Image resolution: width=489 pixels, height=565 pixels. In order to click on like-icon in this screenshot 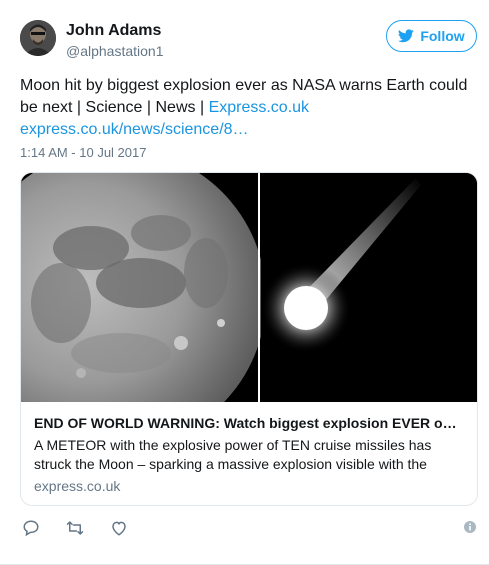, I will do `click(119, 528)`.